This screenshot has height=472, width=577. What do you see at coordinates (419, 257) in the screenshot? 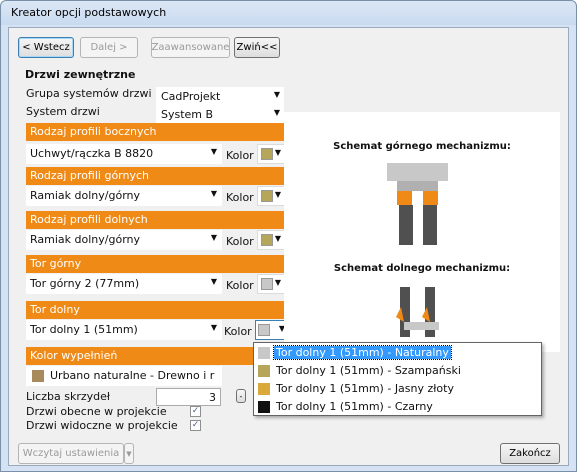
I see `mechanism-drawing` at bounding box center [419, 257].